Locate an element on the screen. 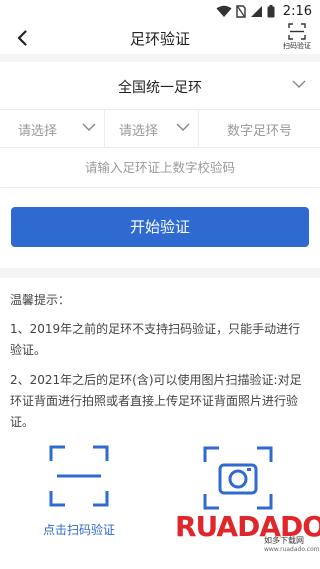  scan-verify-label: 扫码验证 is located at coordinates (297, 46).